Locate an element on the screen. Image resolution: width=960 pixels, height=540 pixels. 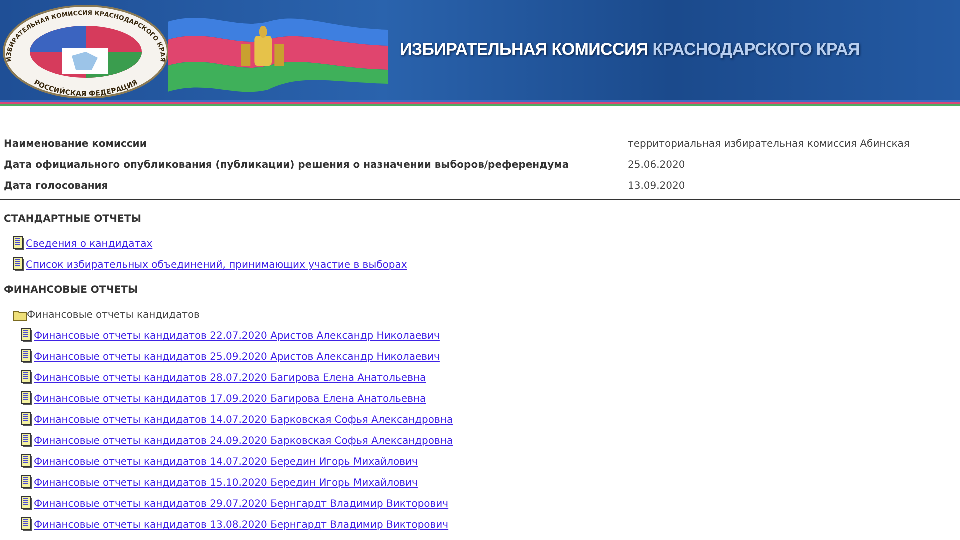
section-heading: СТАНДАРТНЫЕ ОТЧЕТЫ is located at coordinates (73, 220).